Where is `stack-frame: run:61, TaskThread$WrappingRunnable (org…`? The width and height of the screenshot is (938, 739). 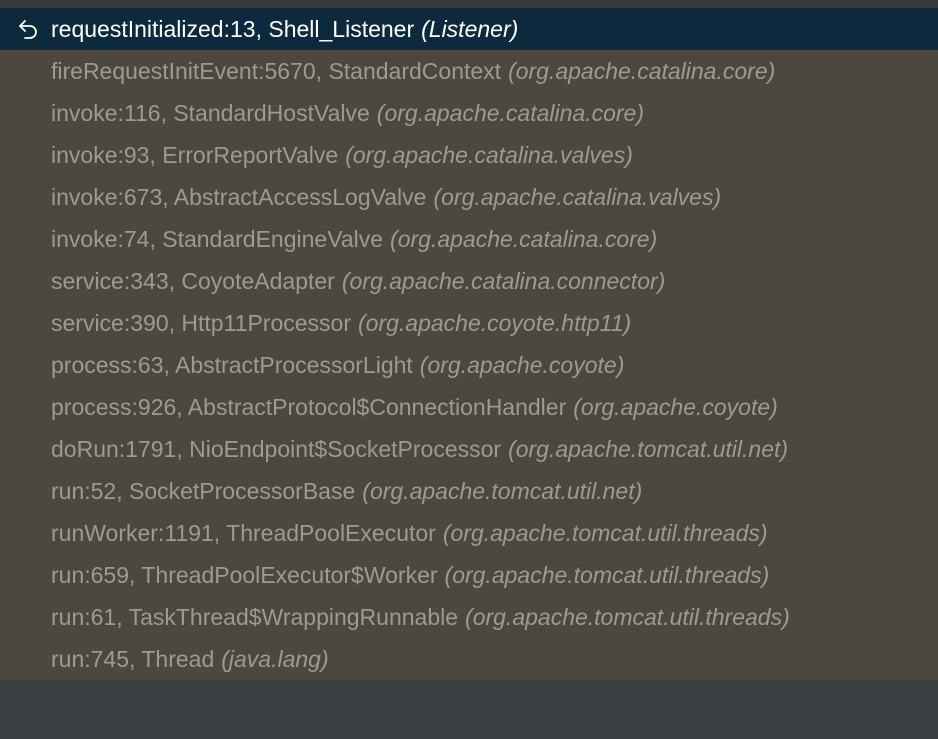 stack-frame: run:61, TaskThread$WrappingRunnable (org… is located at coordinates (469, 617).